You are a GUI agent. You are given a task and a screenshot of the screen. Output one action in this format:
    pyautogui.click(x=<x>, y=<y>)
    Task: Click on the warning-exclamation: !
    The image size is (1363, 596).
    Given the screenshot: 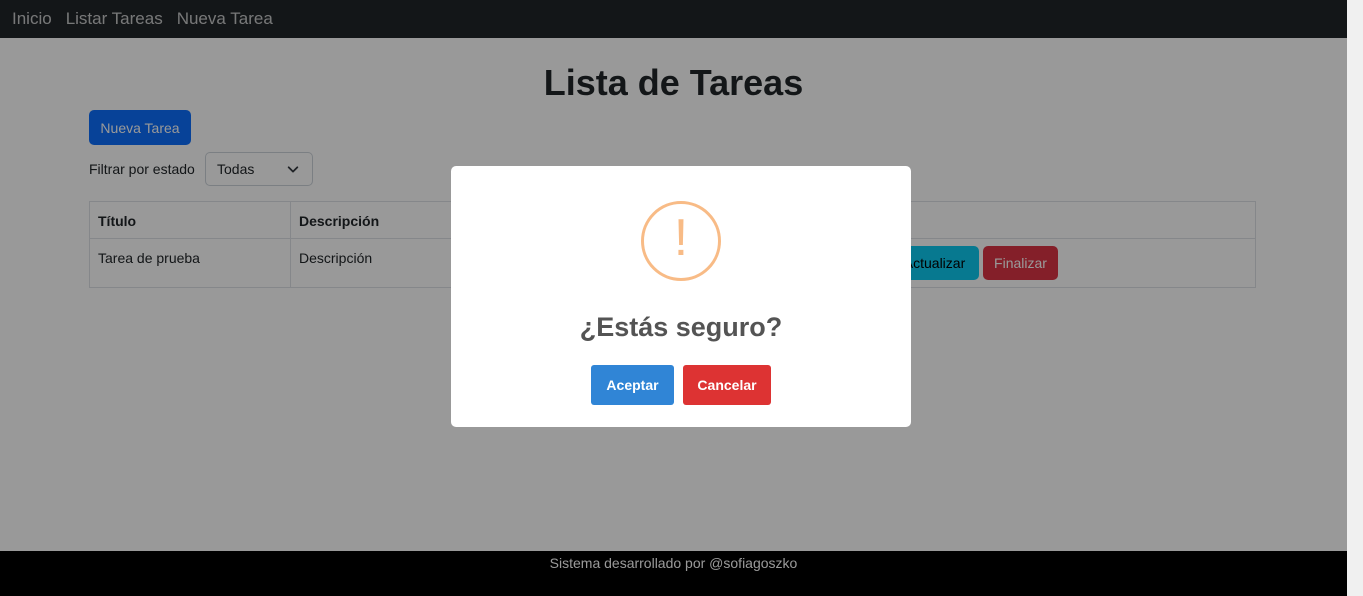 What is the action you would take?
    pyautogui.click(x=681, y=238)
    